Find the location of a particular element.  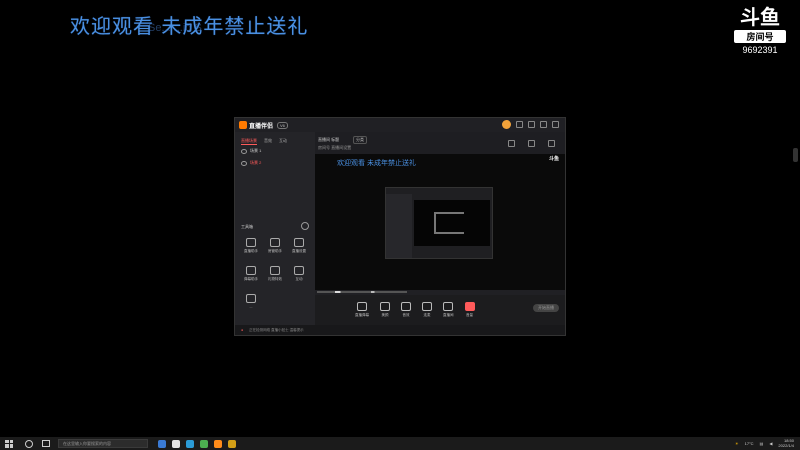

status-text: 正在检测网络 直播小贴士 温馨提示 is located at coordinates (276, 329).